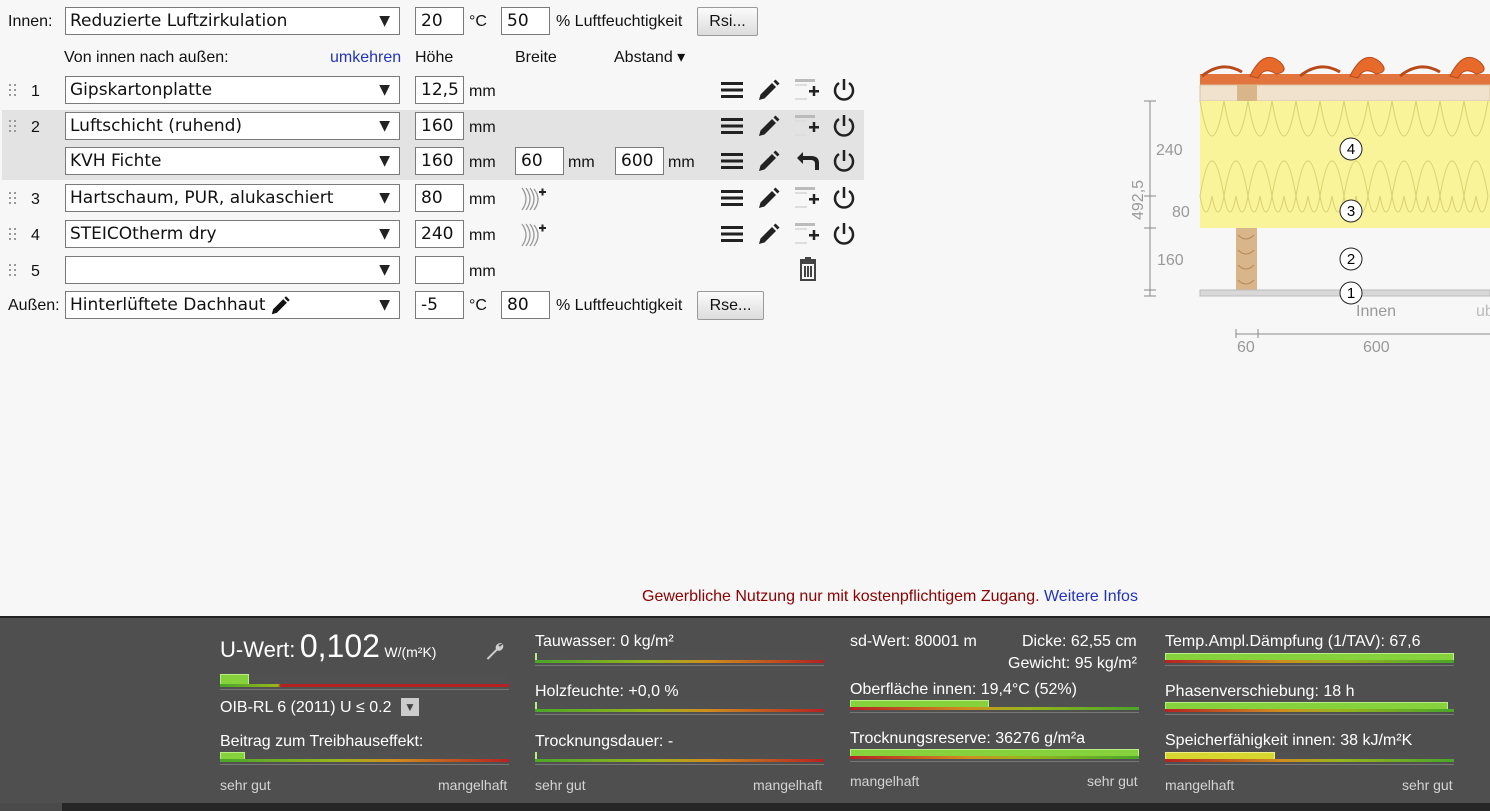  Describe the element at coordinates (495, 651) in the screenshot. I see `wrench-icon` at that location.